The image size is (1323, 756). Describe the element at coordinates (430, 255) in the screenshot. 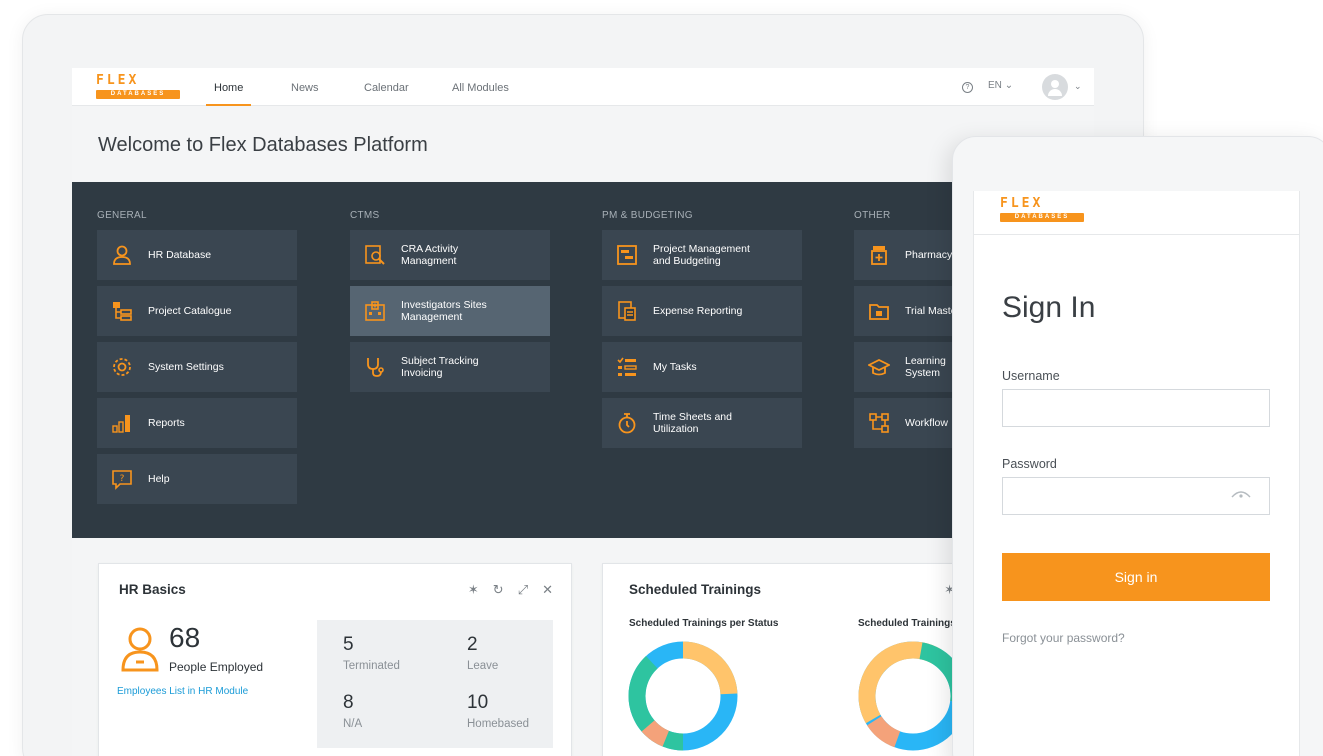

I see `module-label: CRA Activity Managment` at that location.